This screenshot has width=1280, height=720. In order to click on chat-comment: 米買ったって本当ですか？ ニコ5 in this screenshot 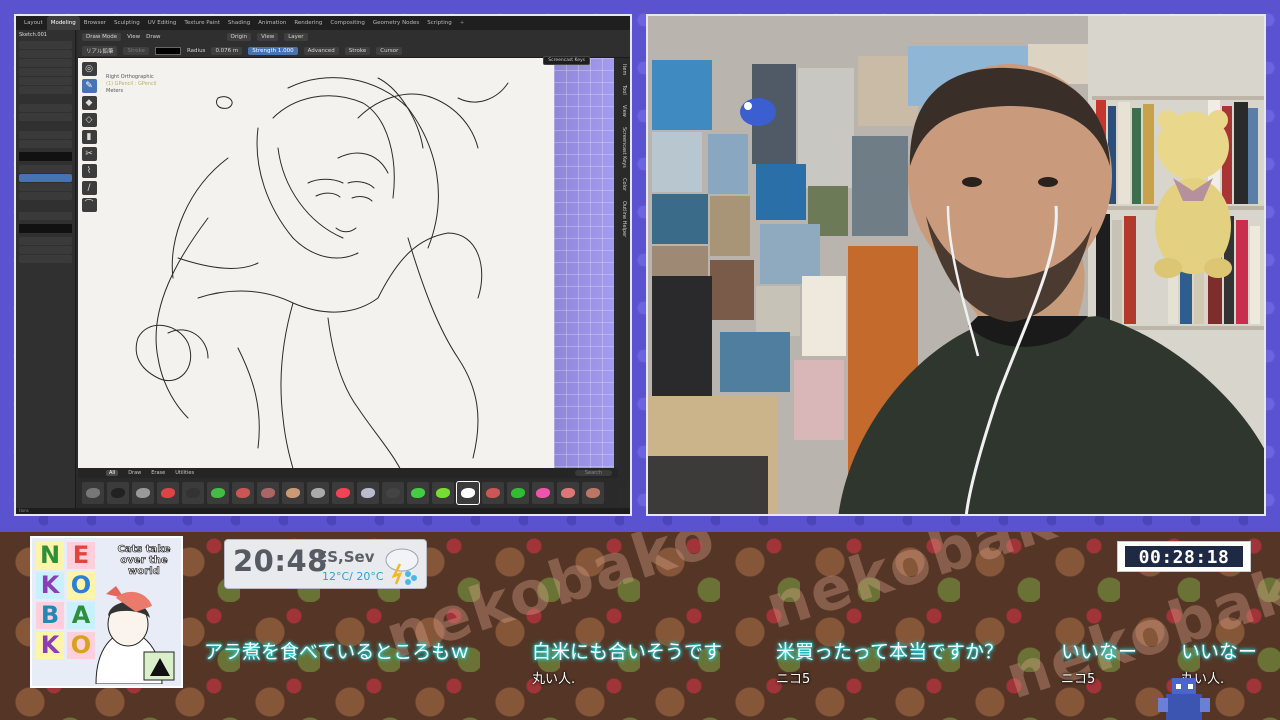, I will do `click(889, 662)`.